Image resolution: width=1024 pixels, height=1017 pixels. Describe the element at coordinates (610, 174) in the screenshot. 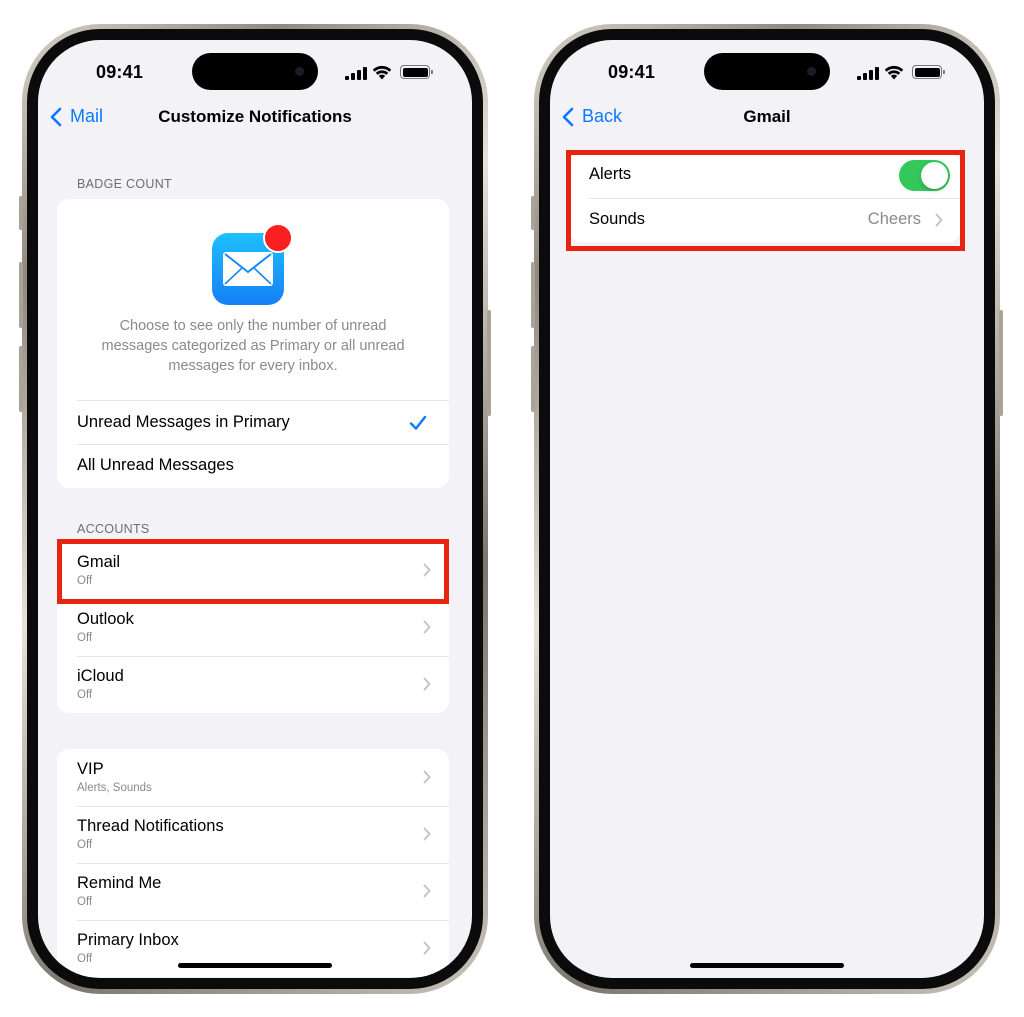

I see `alerts-label: Alerts` at that location.